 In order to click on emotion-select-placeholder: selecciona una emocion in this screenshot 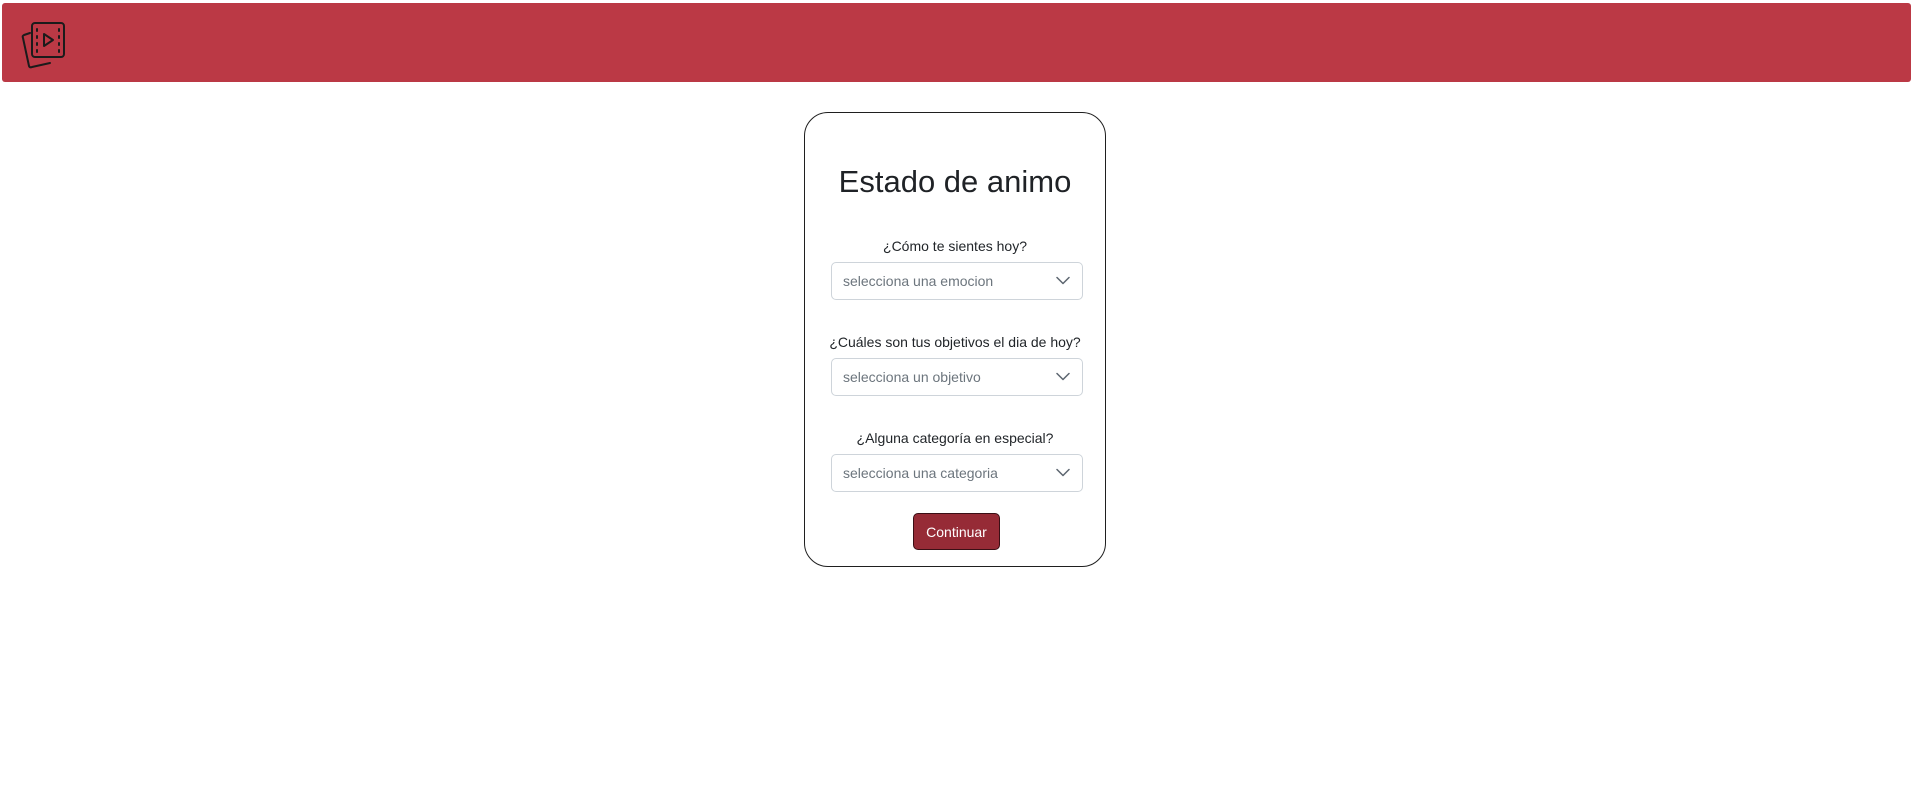, I will do `click(918, 281)`.